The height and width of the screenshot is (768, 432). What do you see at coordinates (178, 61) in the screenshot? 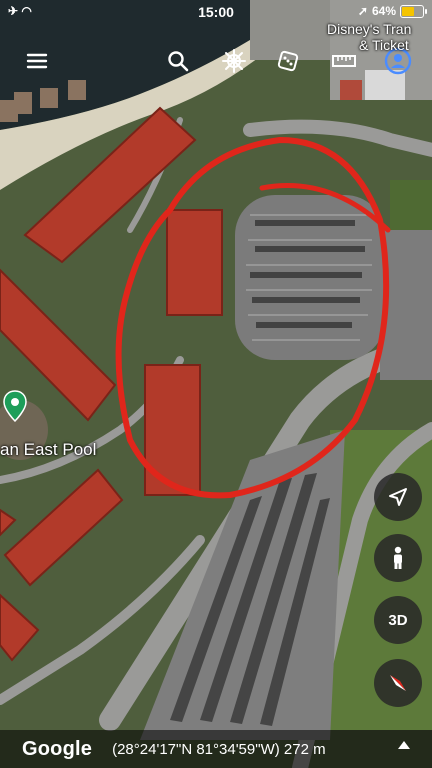
I see `search-icon` at bounding box center [178, 61].